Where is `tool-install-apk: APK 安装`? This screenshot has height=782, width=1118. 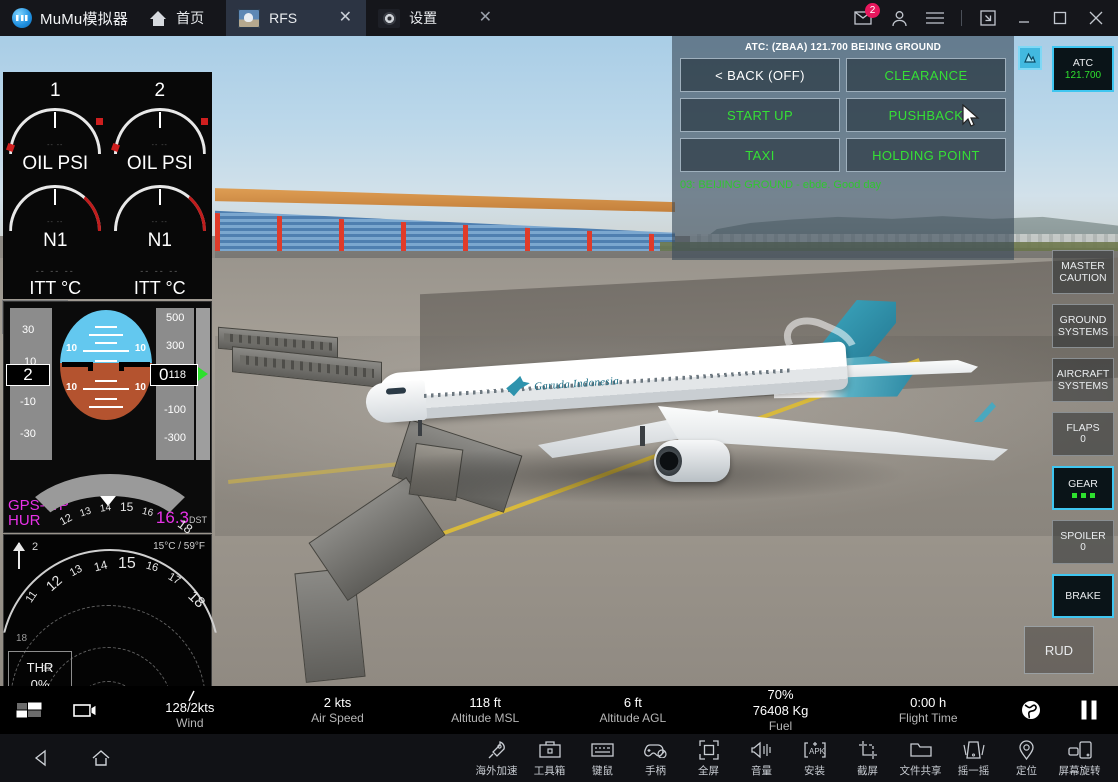 tool-install-apk: APK 安装 is located at coordinates (814, 758).